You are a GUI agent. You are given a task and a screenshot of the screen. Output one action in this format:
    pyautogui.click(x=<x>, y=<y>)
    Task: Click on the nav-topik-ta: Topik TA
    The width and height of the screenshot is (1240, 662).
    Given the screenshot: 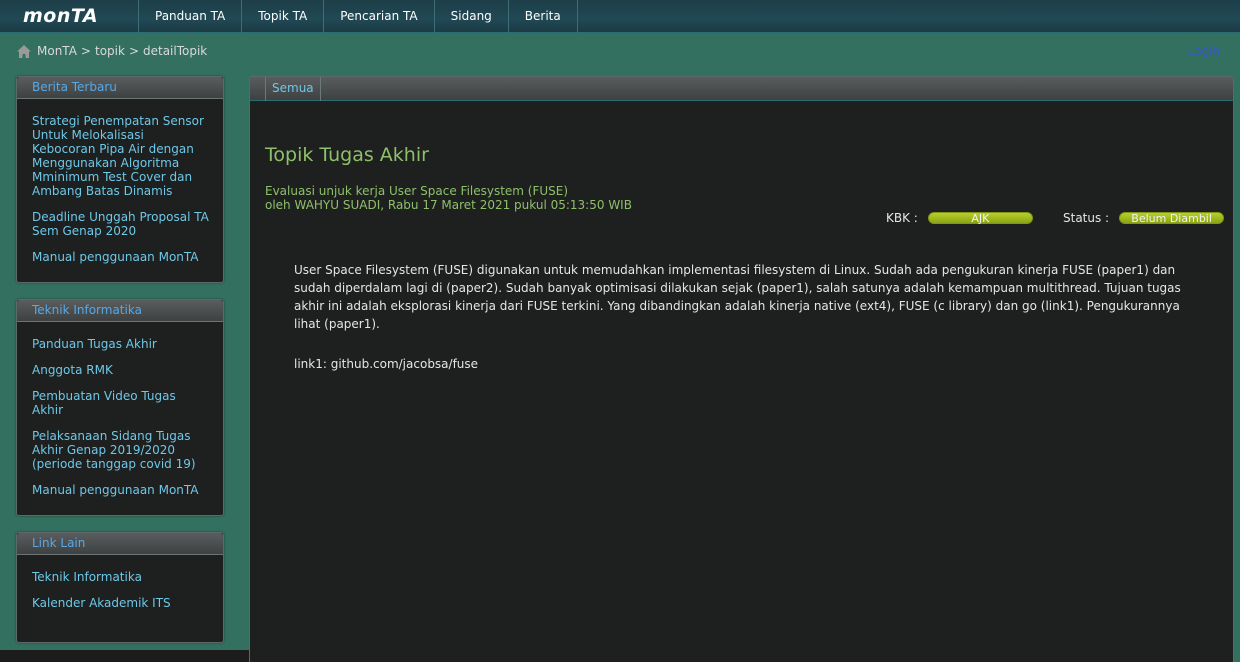 What is the action you would take?
    pyautogui.click(x=282, y=16)
    